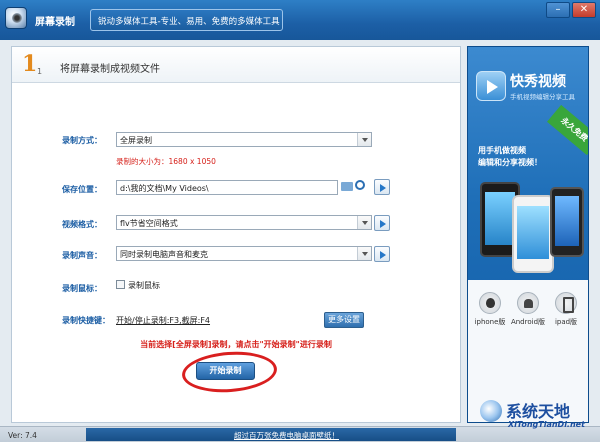 This screenshot has width=600, height=442. Describe the element at coordinates (542, 97) in the screenshot. I see `ad-subtitle: 手机视频编辑分享工具` at that location.